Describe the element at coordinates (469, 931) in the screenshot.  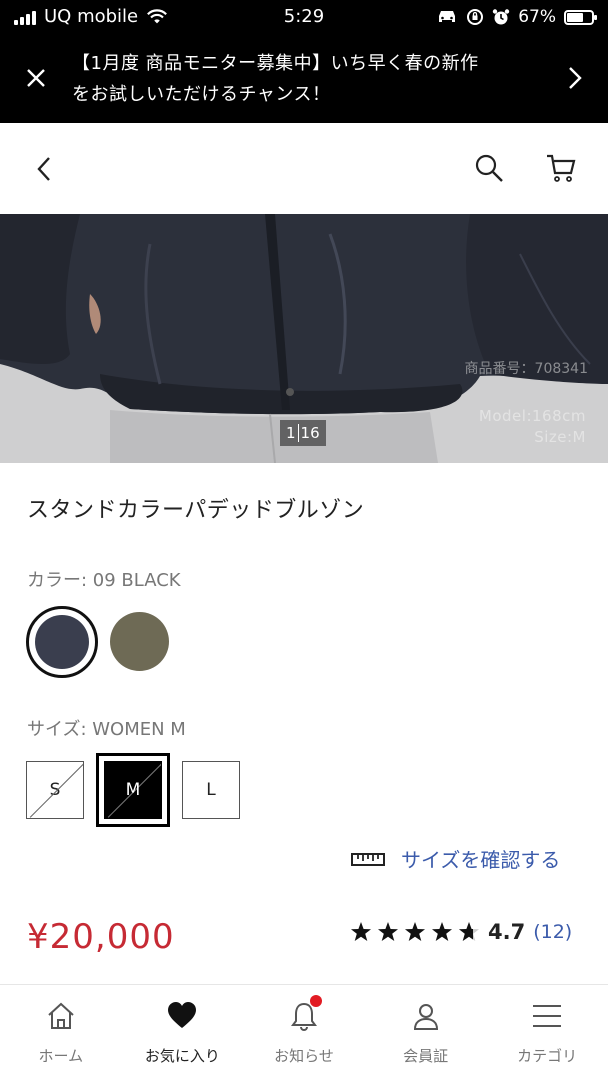
I see `star-partial-icon` at that location.